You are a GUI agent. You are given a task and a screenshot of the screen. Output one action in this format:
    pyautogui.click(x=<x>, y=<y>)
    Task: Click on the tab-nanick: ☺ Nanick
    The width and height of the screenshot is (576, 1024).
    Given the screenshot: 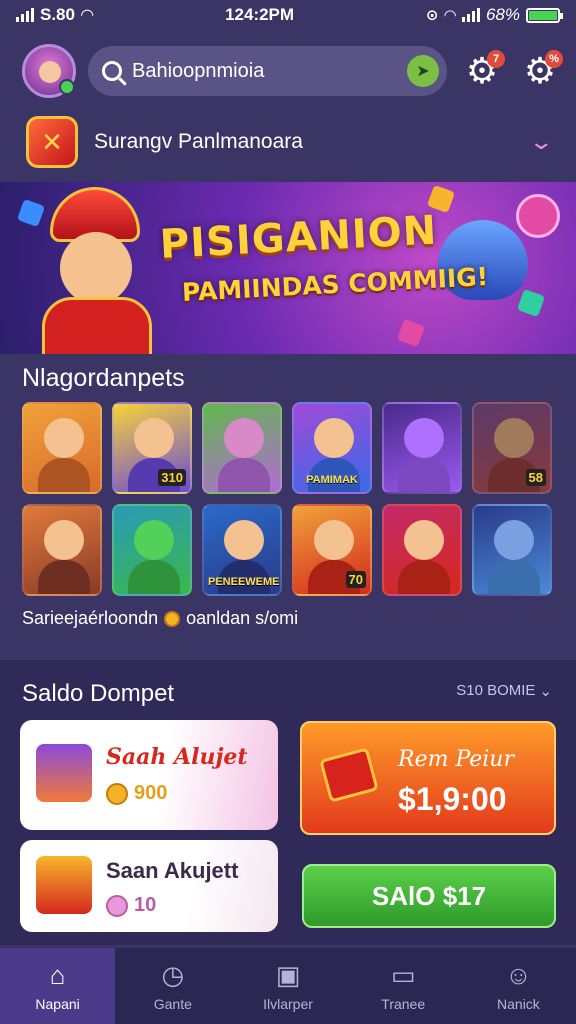 What is the action you would take?
    pyautogui.click(x=518, y=986)
    